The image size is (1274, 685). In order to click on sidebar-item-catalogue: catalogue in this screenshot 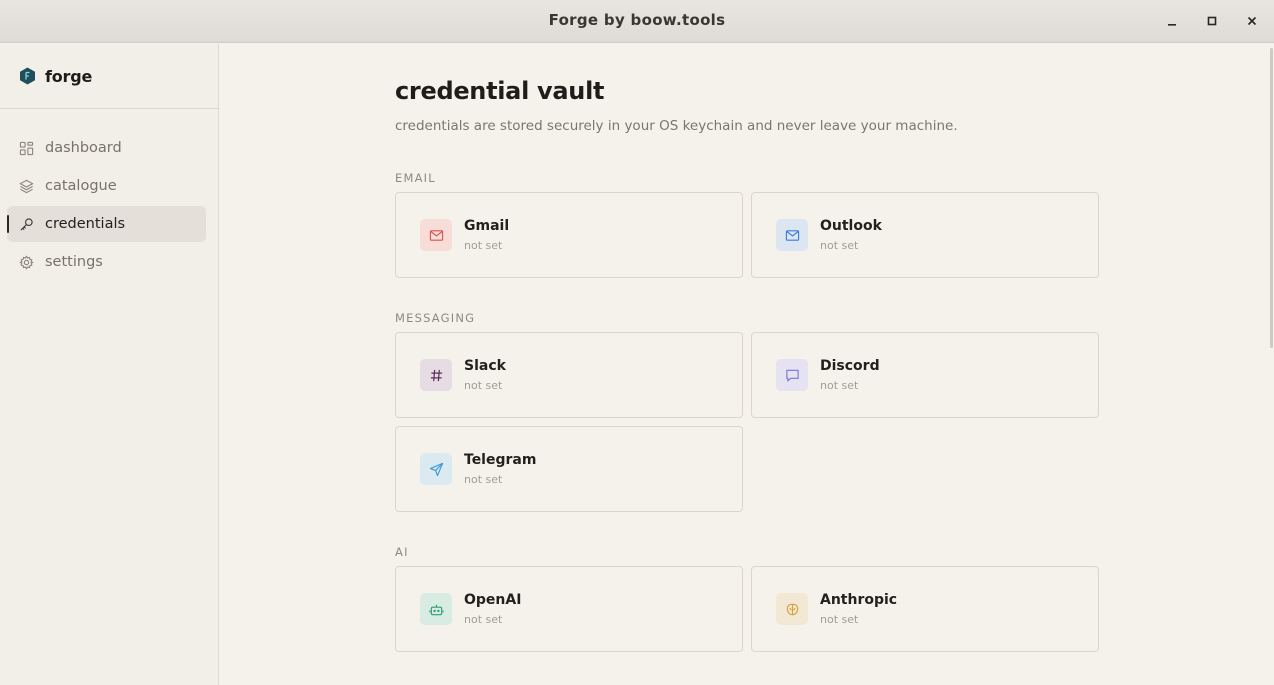, I will do `click(106, 186)`.